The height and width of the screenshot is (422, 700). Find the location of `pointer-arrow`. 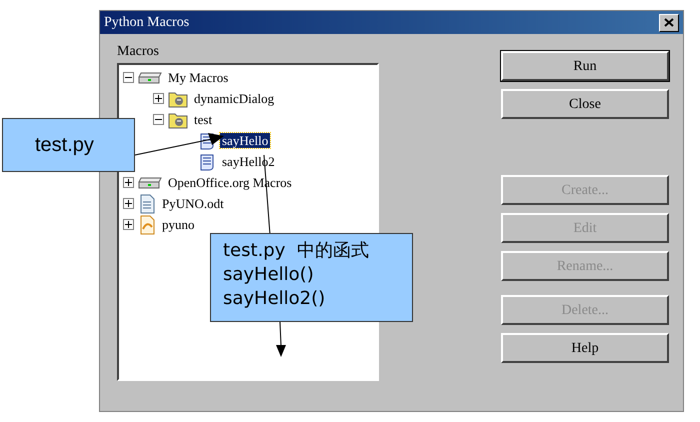

pointer-arrow is located at coordinates (281, 340).